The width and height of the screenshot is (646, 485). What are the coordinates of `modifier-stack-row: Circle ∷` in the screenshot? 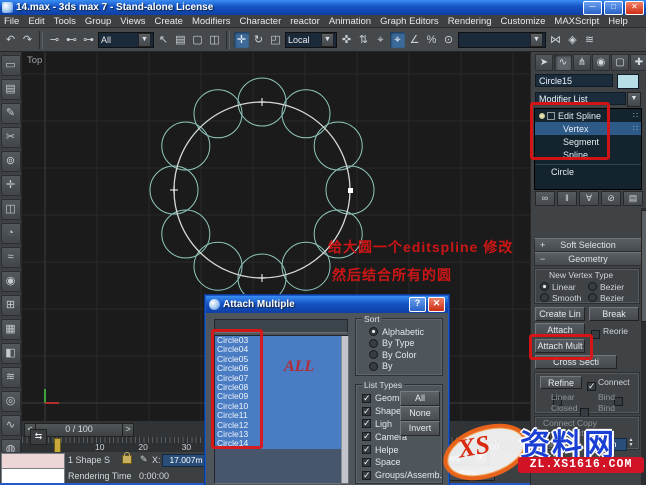 It's located at (588, 171).